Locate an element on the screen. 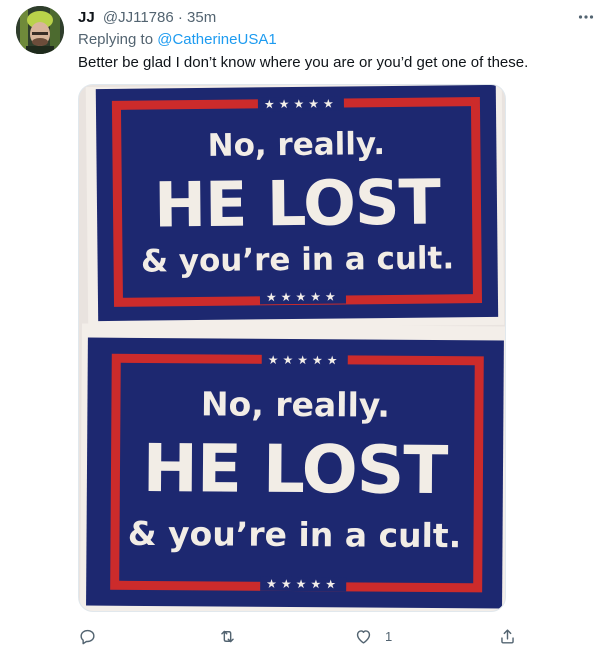 Image resolution: width=611 pixels, height=652 pixels. sign-2-stars-bottom: ★★★★★ is located at coordinates (303, 584).